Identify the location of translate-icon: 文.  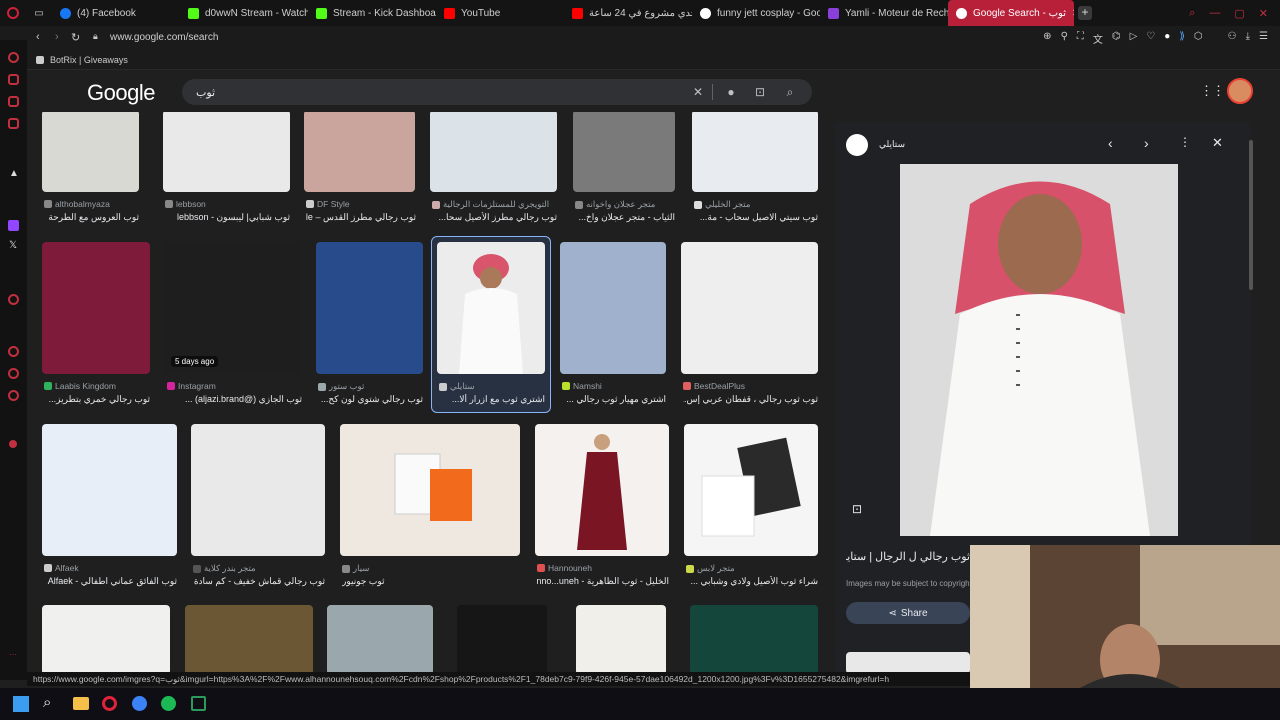
(1098, 38).